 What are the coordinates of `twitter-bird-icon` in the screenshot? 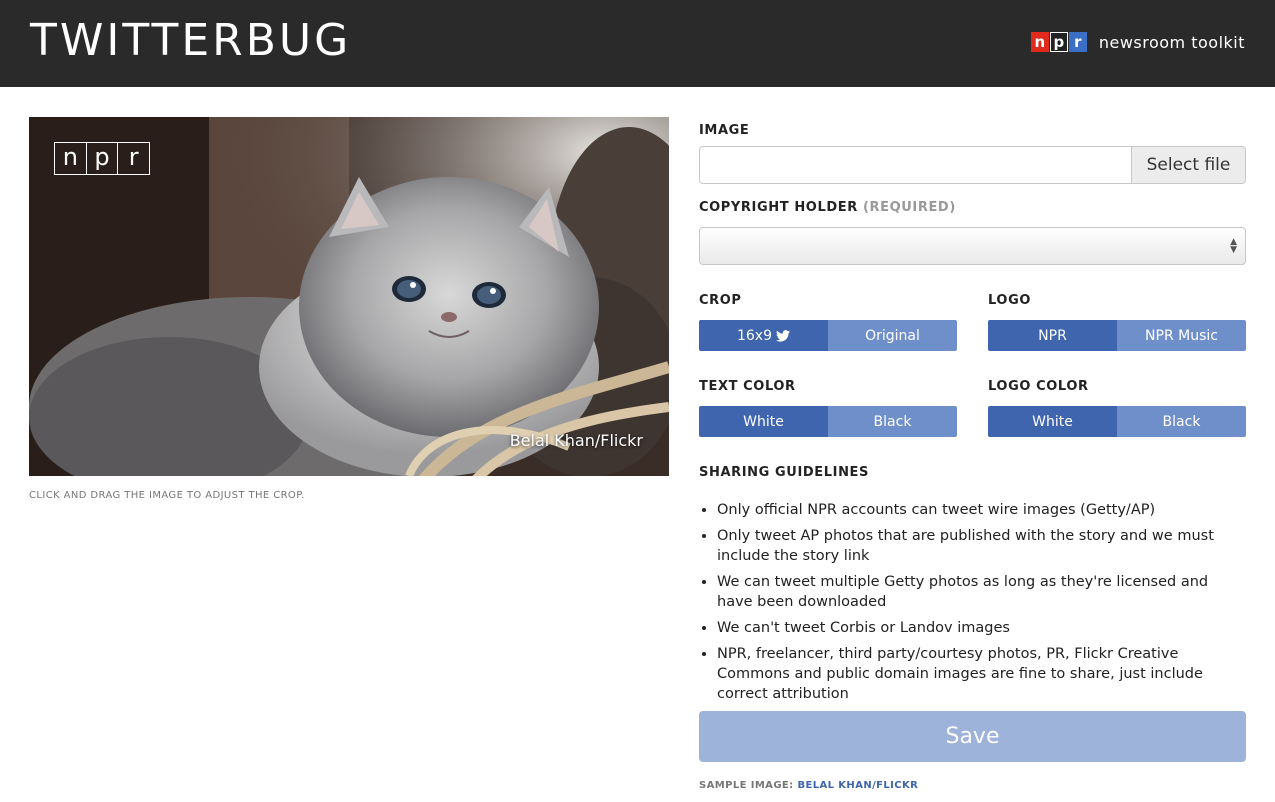 It's located at (783, 335).